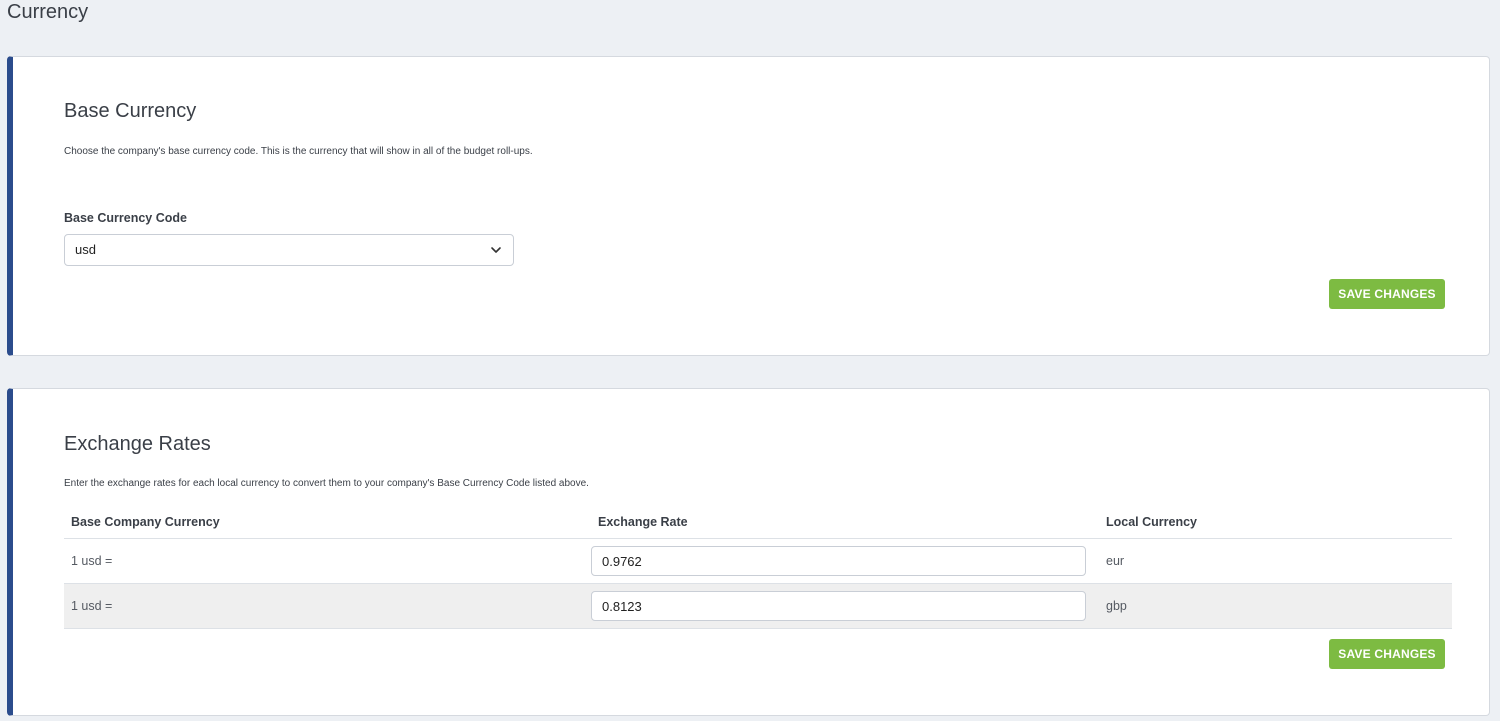 This screenshot has width=1500, height=721. What do you see at coordinates (48, 12) in the screenshot?
I see `page-title: Currency` at bounding box center [48, 12].